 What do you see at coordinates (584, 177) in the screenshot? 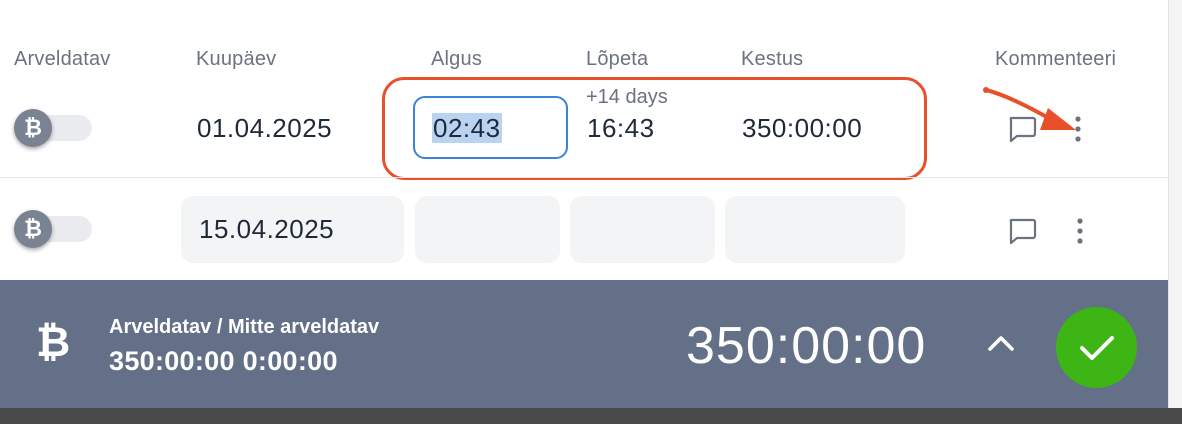
I see `row-divider` at bounding box center [584, 177].